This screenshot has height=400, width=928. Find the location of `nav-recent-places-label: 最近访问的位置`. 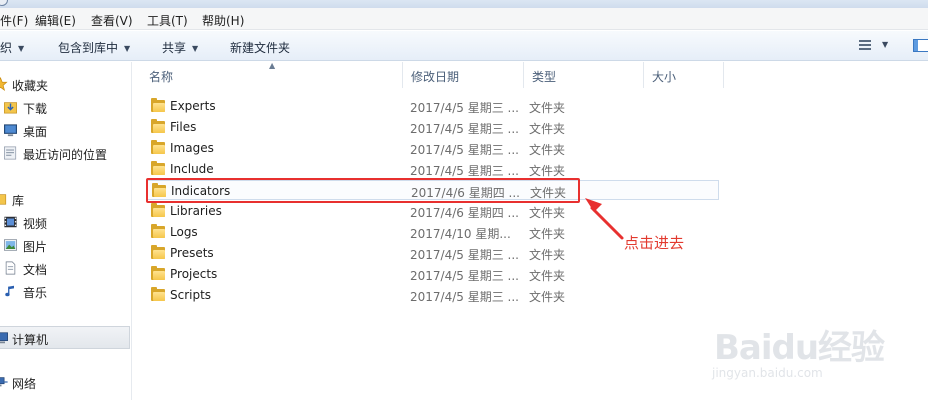

nav-recent-places-label: 最近访问的位置 is located at coordinates (65, 155).